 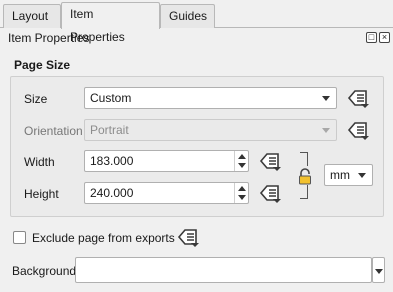 I want to click on size-label: Size, so click(x=36, y=99).